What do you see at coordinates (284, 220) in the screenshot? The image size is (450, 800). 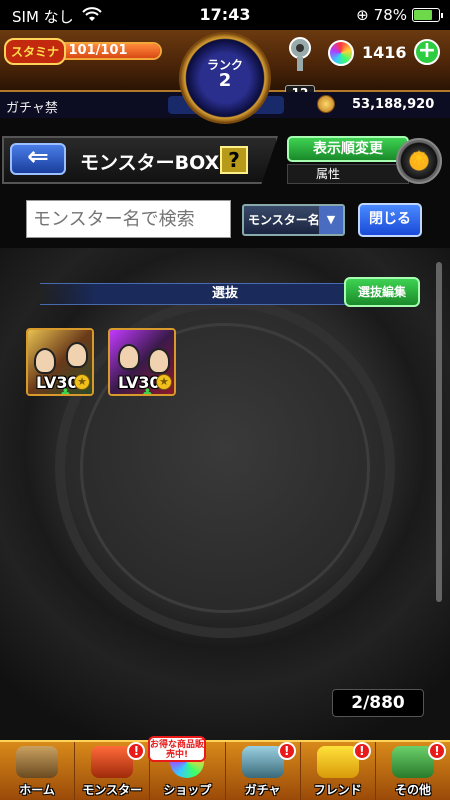 I see `sort-select-value: モンスター名` at bounding box center [284, 220].